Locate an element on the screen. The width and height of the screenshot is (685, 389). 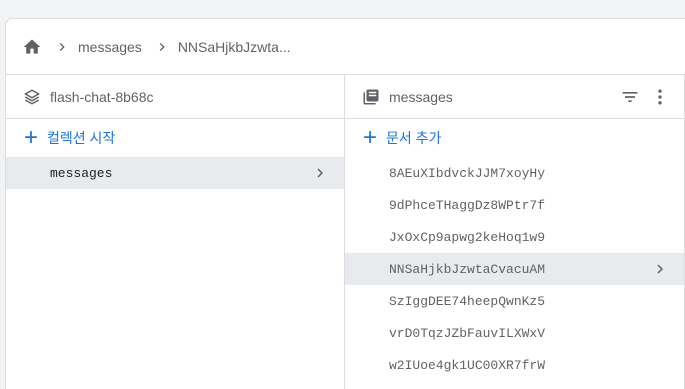
list-item-label: 8AEuXIbdvckJJM7xoyHy is located at coordinates (467, 173).